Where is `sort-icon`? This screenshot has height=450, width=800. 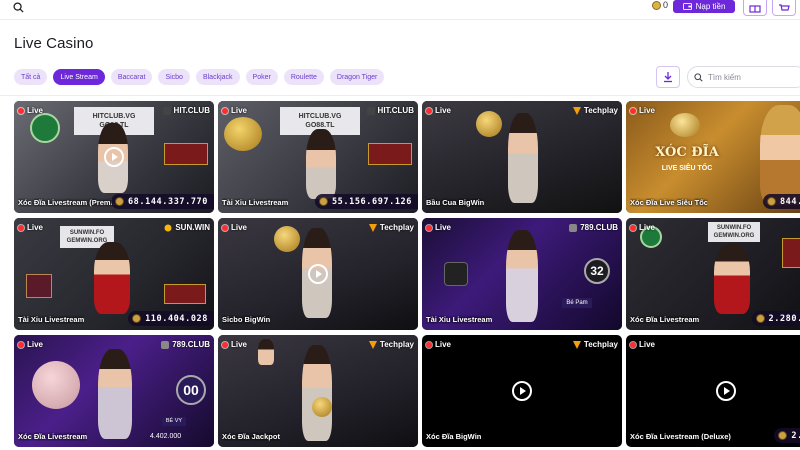
sort-icon is located at coordinates (668, 77).